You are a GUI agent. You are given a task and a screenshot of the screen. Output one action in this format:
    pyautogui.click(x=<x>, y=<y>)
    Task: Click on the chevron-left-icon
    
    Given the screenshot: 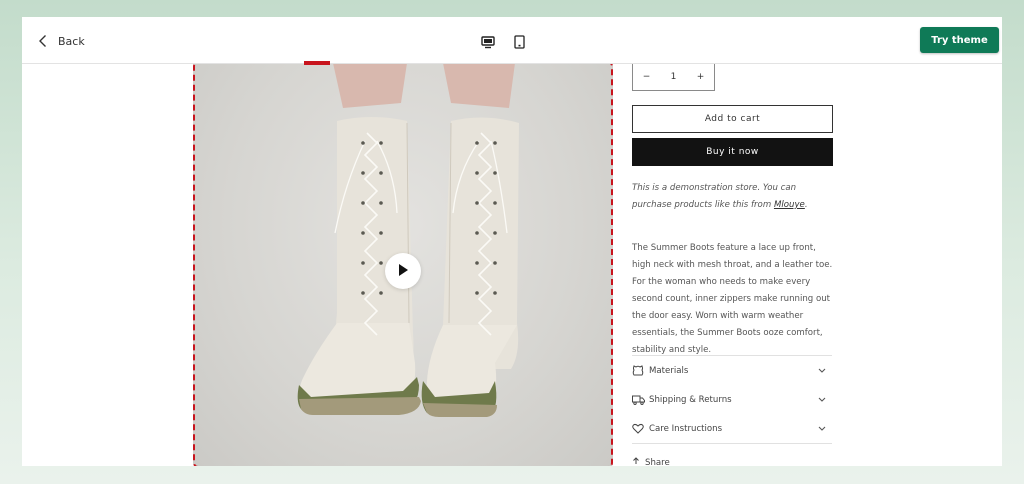 What is the action you would take?
    pyautogui.click(x=43, y=41)
    